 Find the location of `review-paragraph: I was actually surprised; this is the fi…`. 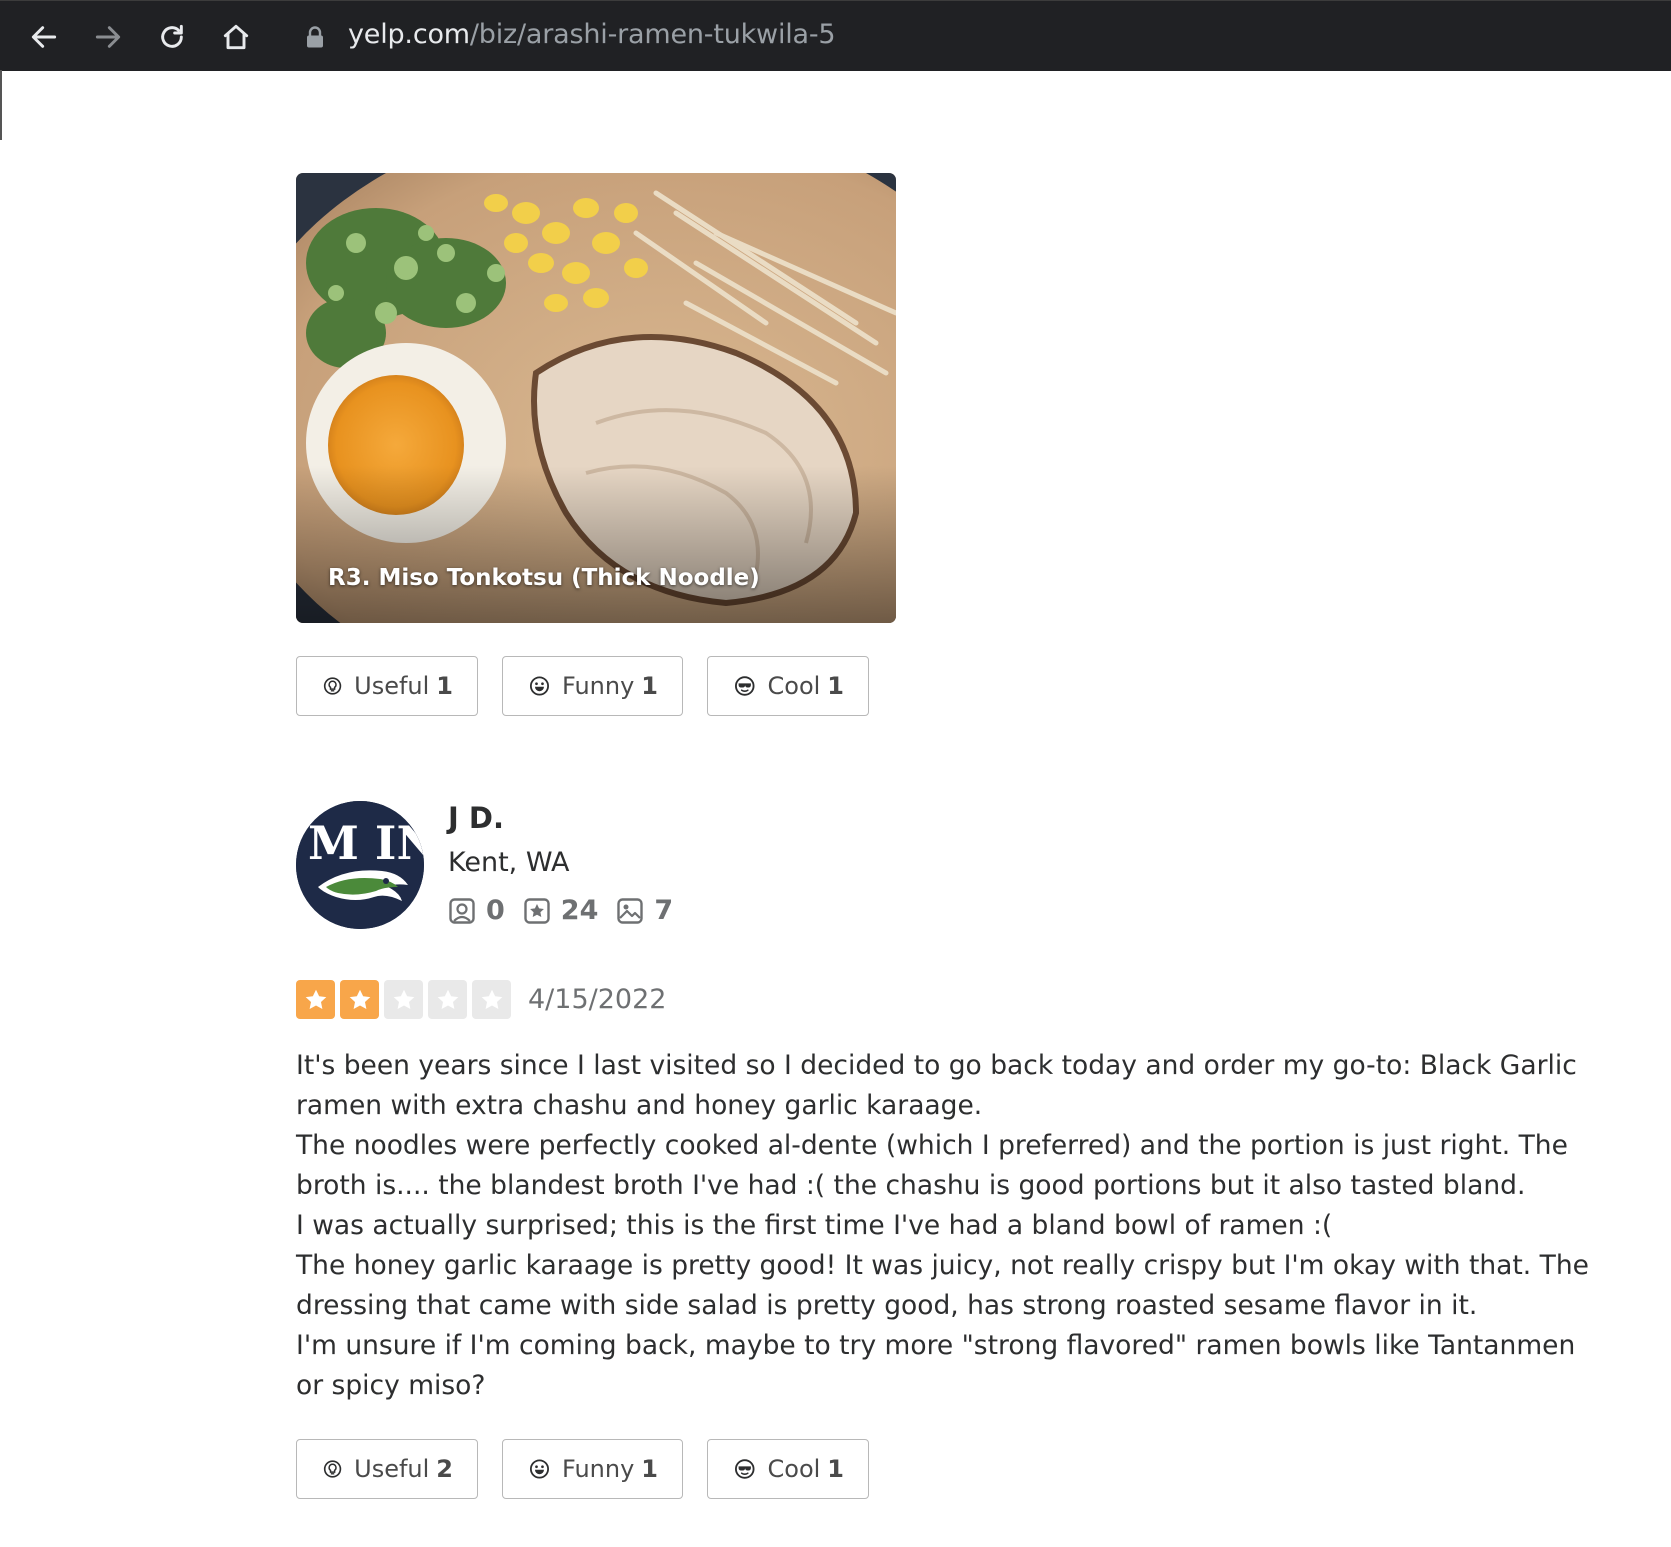

review-paragraph: I was actually surprised; this is the fi… is located at coordinates (814, 1225).